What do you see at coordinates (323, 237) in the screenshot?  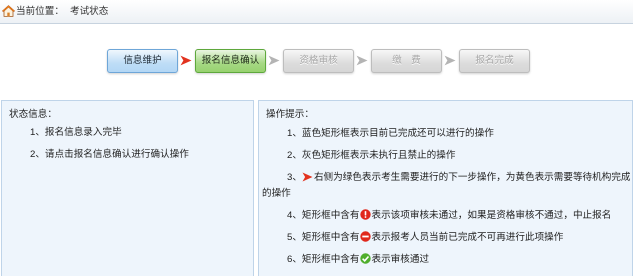 I see `tip-text: 5、矩形框中含有` at bounding box center [323, 237].